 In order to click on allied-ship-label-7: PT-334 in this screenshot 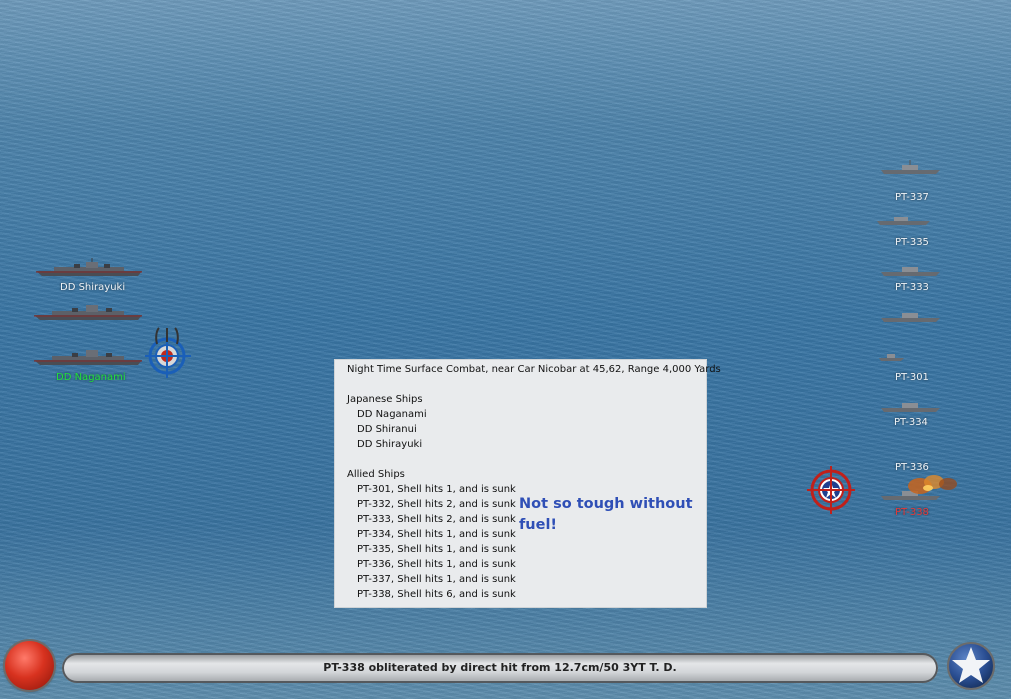, I will do `click(911, 422)`.